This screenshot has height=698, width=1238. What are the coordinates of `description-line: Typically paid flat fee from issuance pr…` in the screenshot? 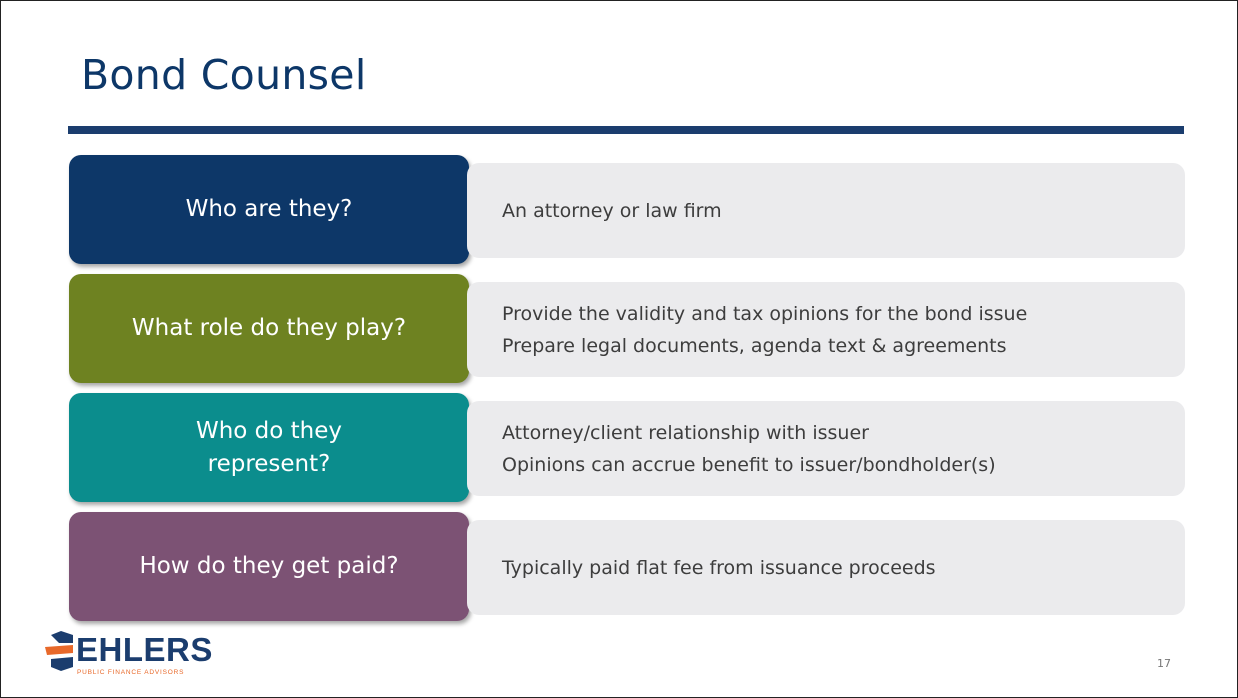 It's located at (719, 567).